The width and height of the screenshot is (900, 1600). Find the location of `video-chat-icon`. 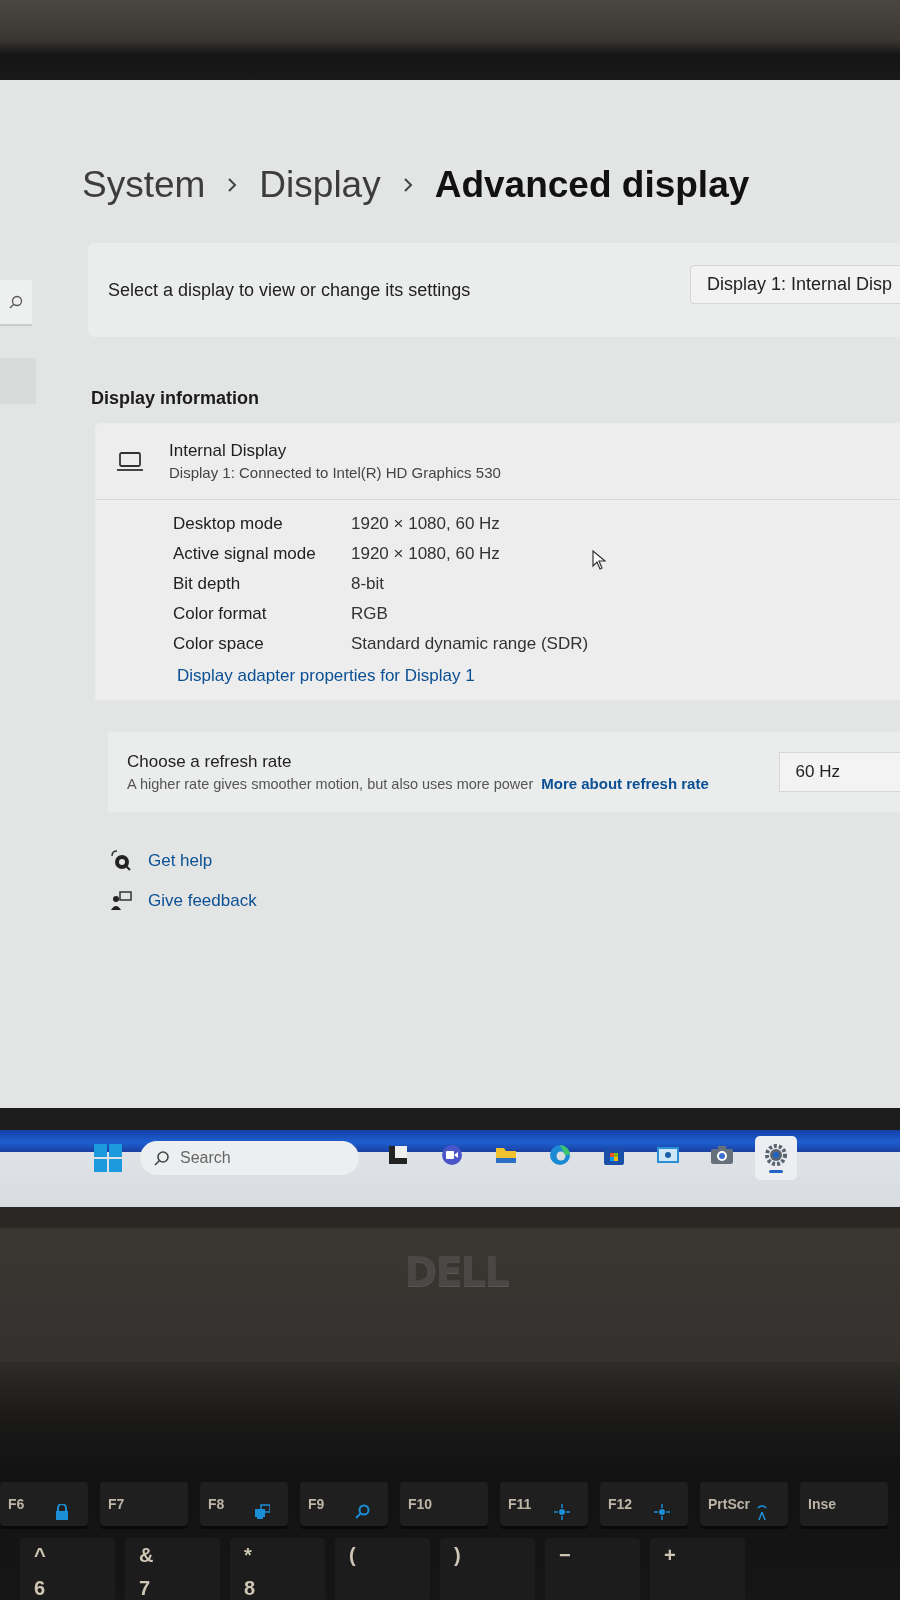

video-chat-icon is located at coordinates (452, 1154).